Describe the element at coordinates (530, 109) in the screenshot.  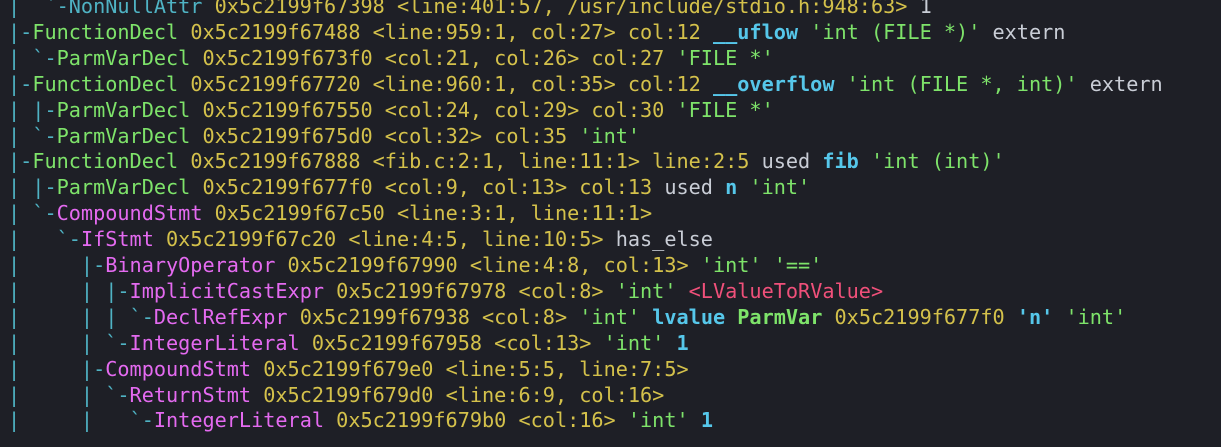
I see `ast-token-loc: <col:24, col:29> col:30` at that location.